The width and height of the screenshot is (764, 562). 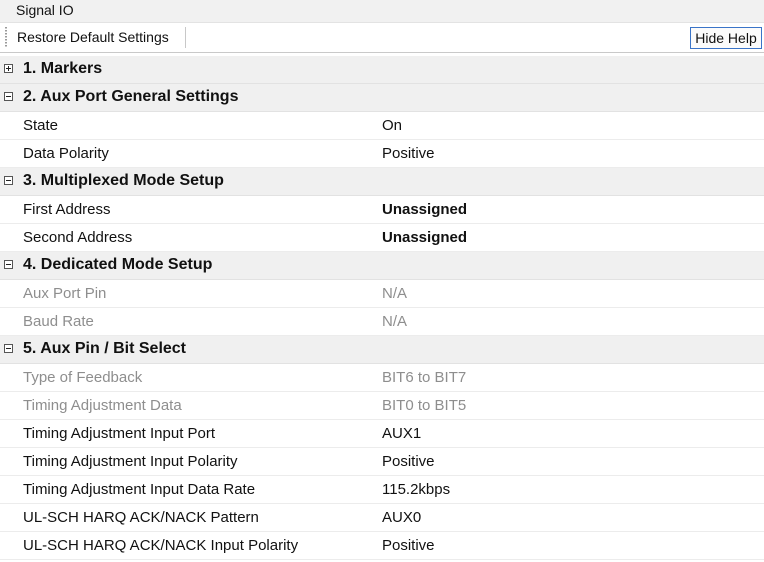 I want to click on property-row: Timing Adjustment Input Port AUX1, so click(x=382, y=434).